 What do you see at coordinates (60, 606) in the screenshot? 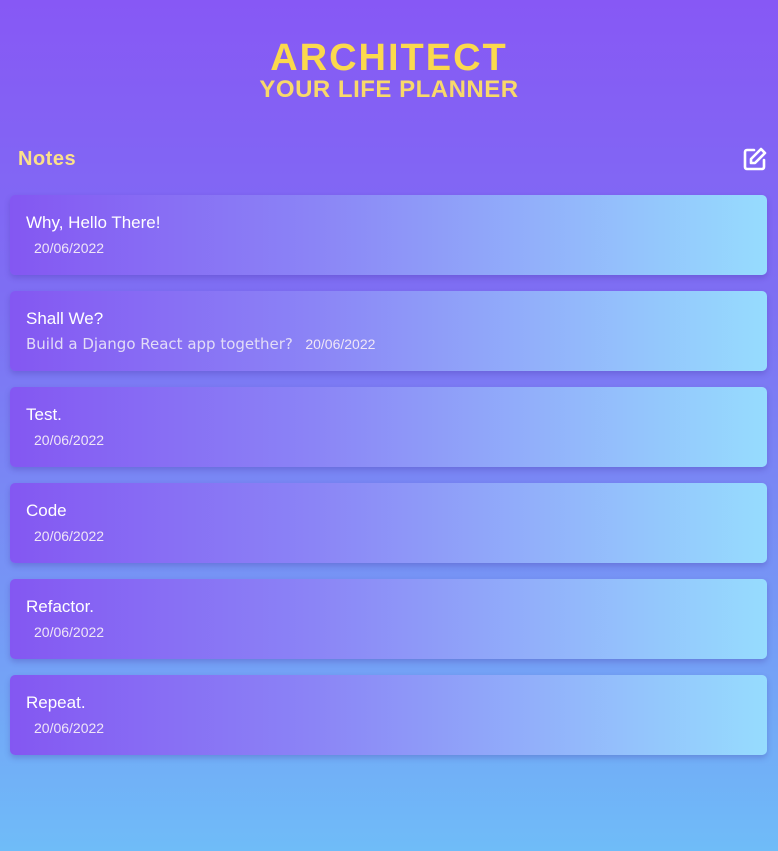
I see `note-title: Refactor.` at bounding box center [60, 606].